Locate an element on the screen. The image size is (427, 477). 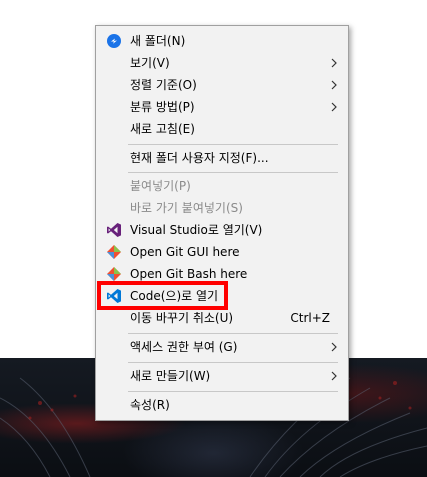
menu-item-undo-move: 이동 바꾸기 취소(U) Ctrl+Z is located at coordinates (222, 318).